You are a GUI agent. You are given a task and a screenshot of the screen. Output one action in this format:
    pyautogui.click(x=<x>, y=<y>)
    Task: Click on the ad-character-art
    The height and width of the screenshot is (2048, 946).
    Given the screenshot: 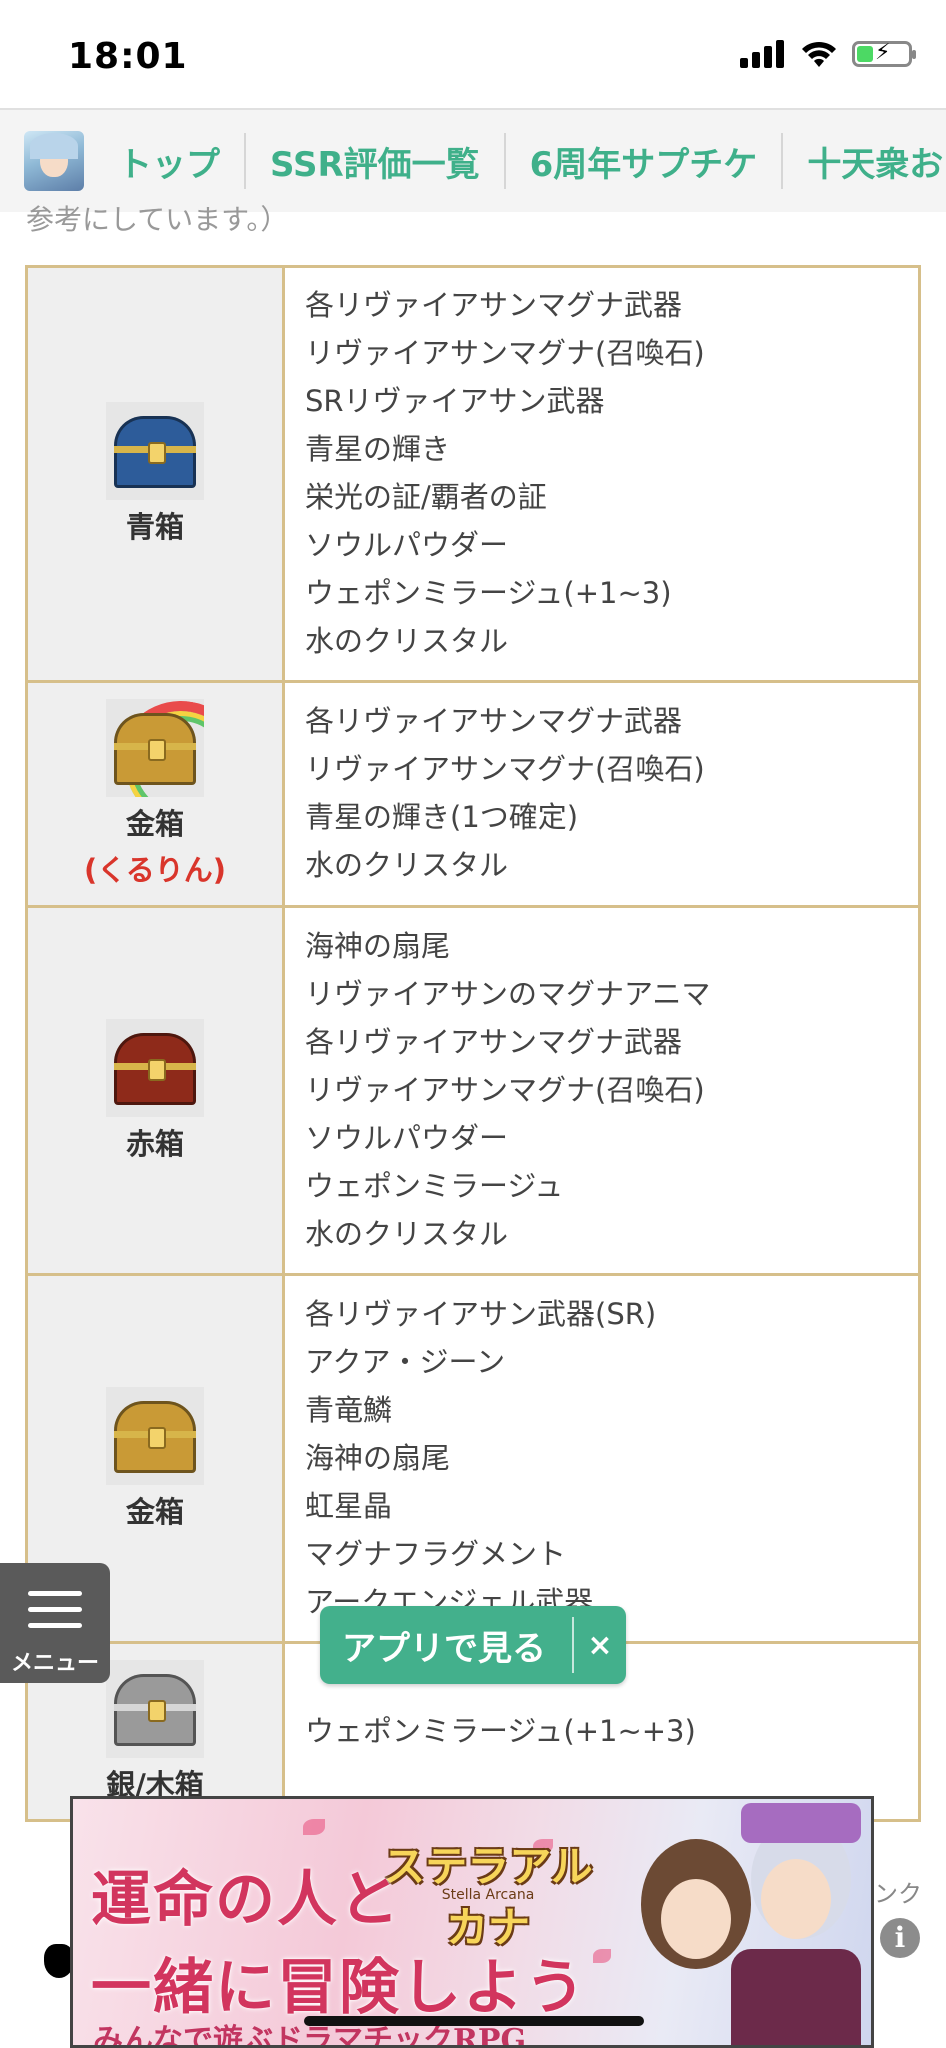 What is the action you would take?
    pyautogui.click(x=736, y=1922)
    